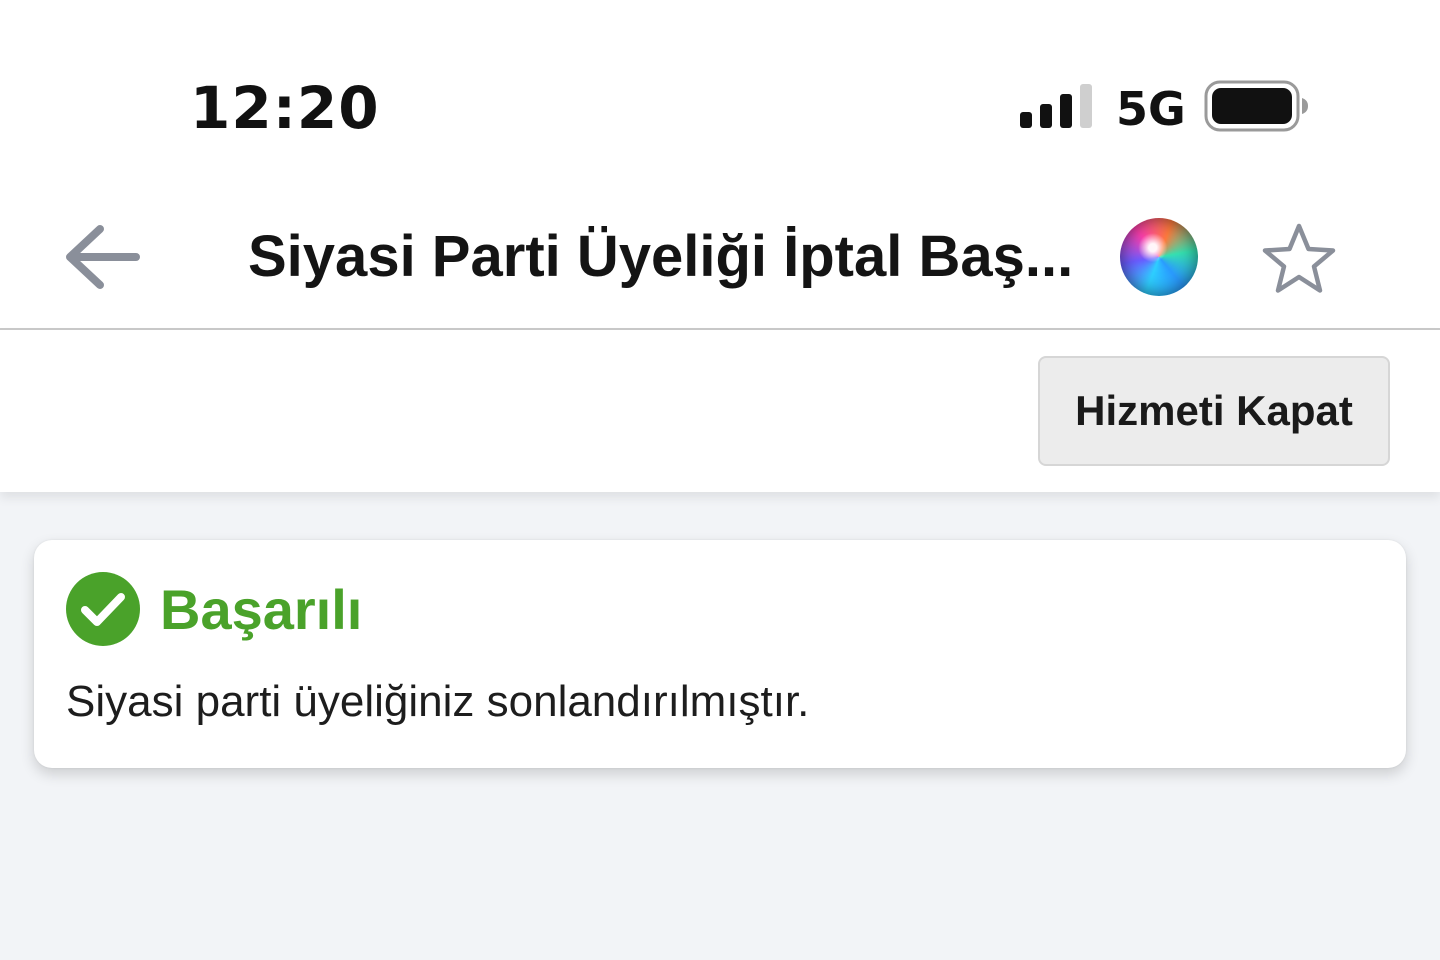 This screenshot has width=1440, height=960. What do you see at coordinates (1299, 259) in the screenshot?
I see `star-outline-icon` at bounding box center [1299, 259].